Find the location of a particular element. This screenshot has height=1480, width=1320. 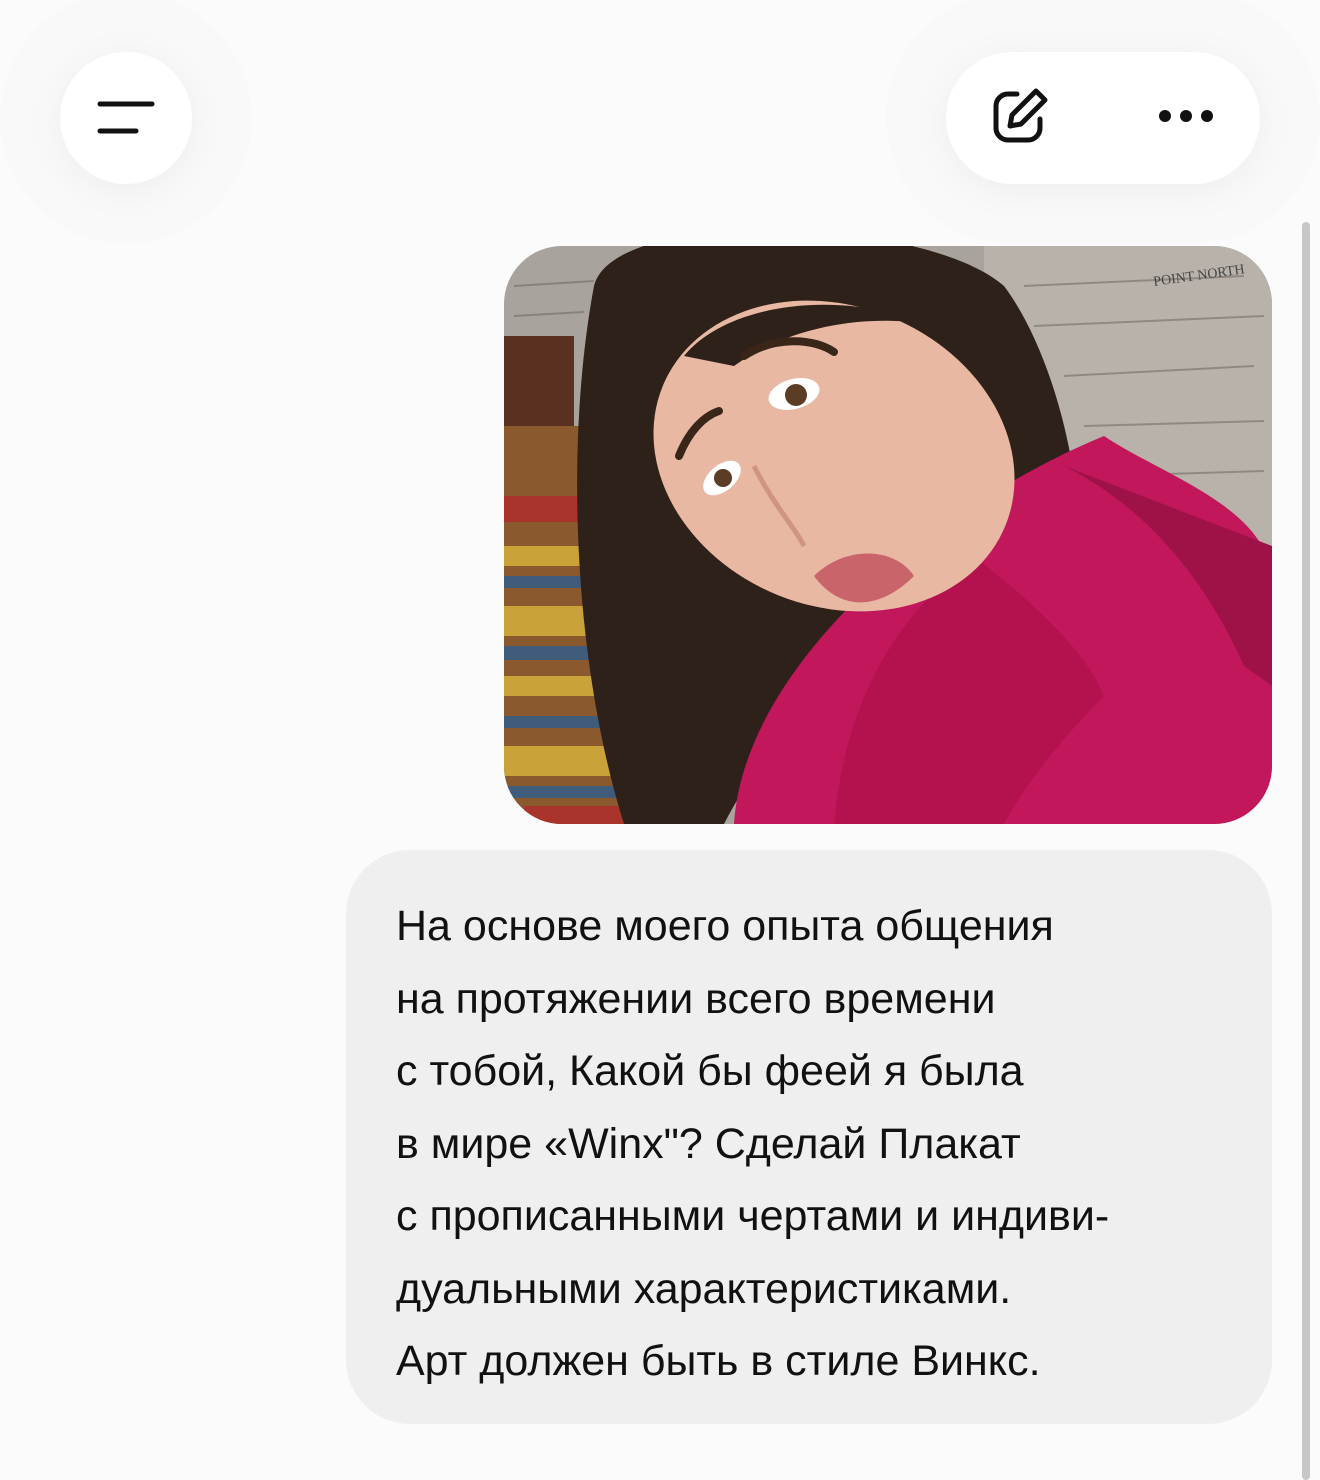

more-options-button is located at coordinates (1186, 118).